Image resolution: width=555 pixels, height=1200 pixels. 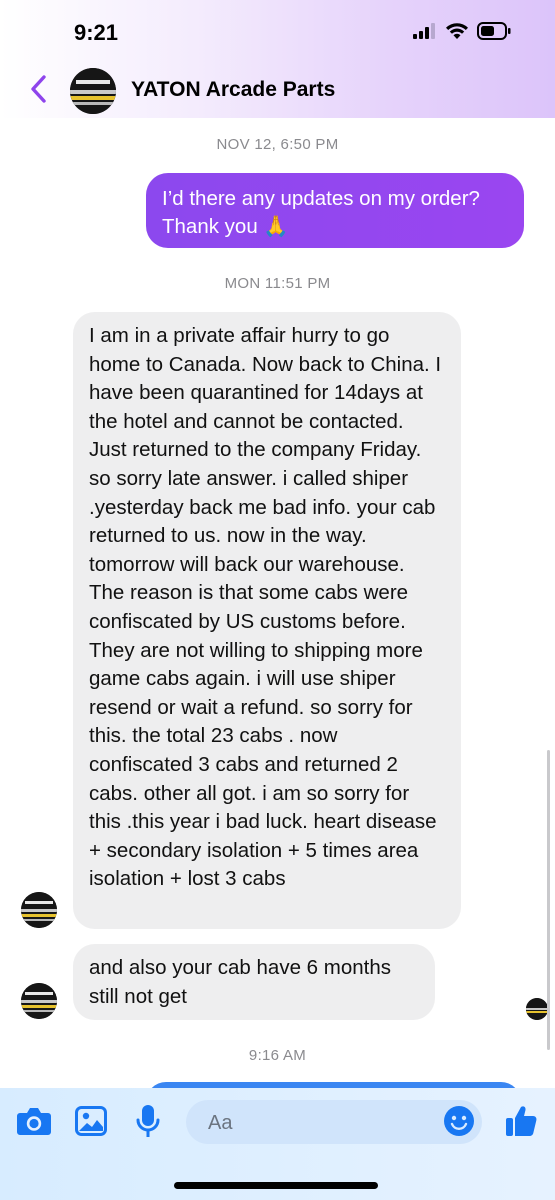 I want to click on timestamp: NOV 12, 6:50 PM, so click(x=277, y=144).